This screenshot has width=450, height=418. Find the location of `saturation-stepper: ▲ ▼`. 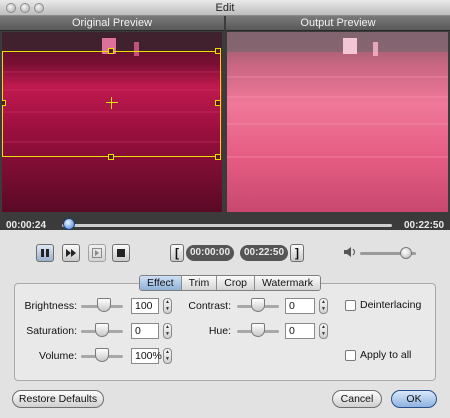

saturation-stepper: ▲ ▼ is located at coordinates (167, 331).